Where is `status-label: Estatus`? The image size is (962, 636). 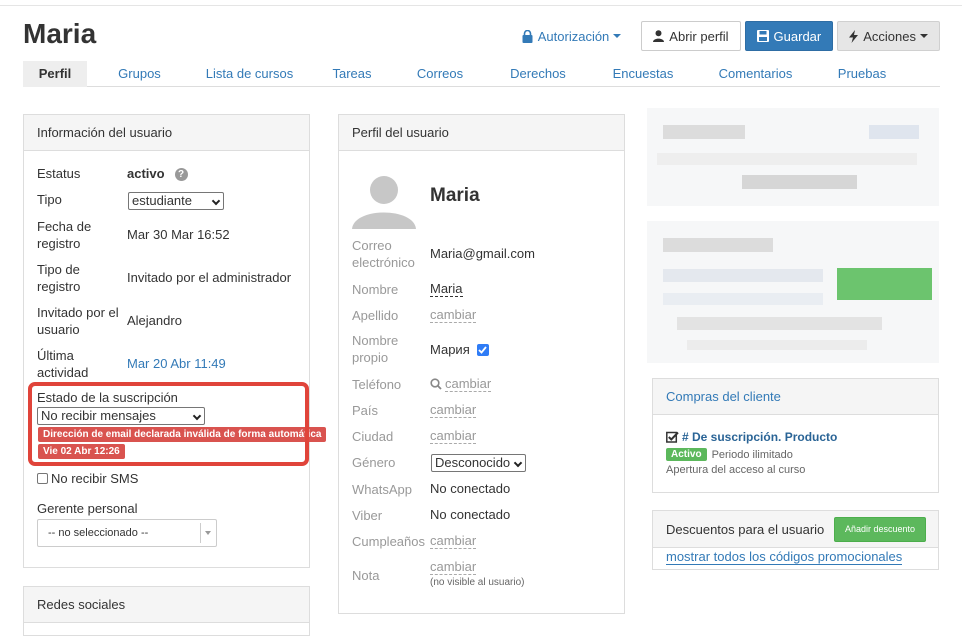
status-label: Estatus is located at coordinates (59, 173).